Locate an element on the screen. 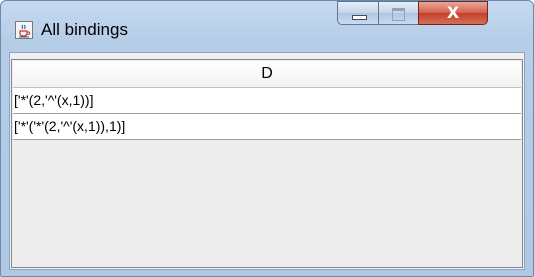 This screenshot has width=534, height=277. close-icon: X is located at coordinates (453, 12).